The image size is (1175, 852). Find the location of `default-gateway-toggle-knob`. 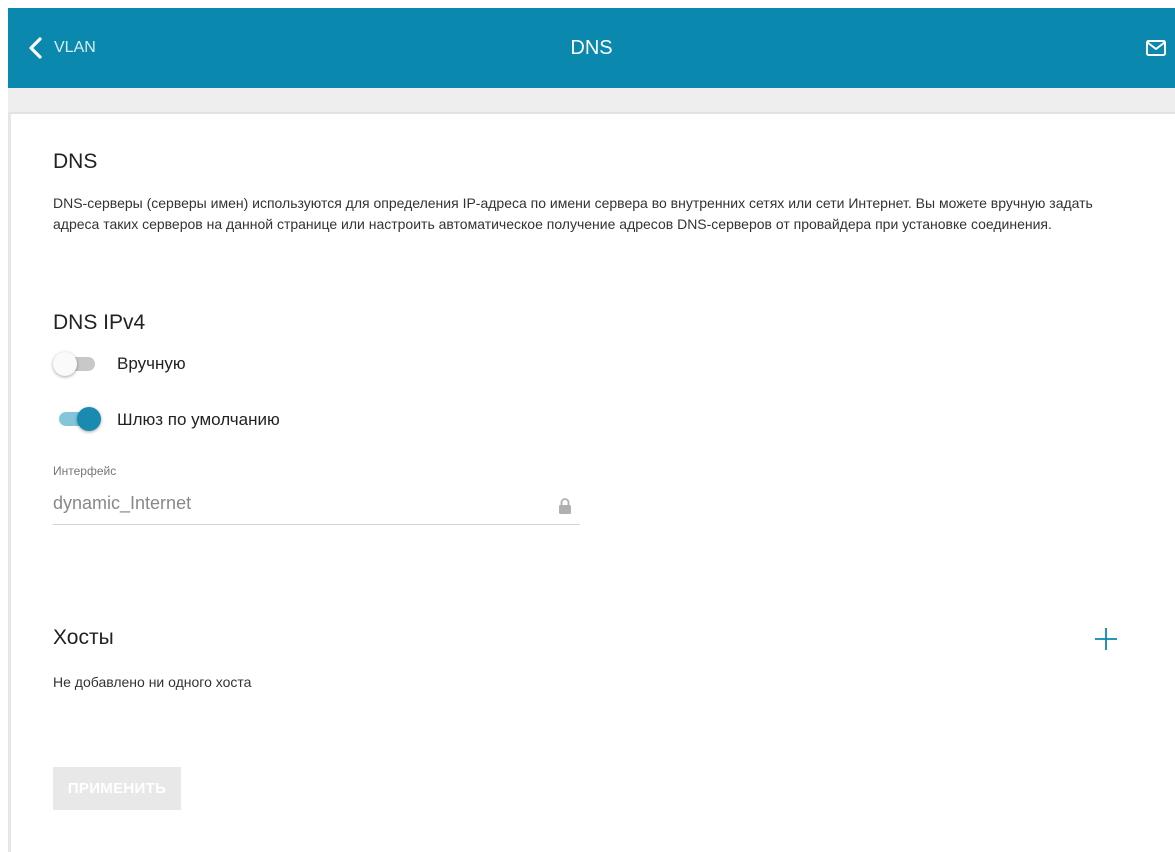

default-gateway-toggle-knob is located at coordinates (89, 419).